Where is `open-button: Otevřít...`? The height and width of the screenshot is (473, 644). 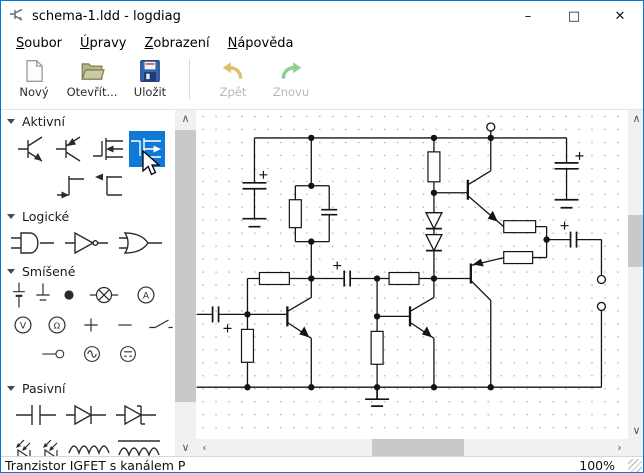
open-button: Otevřít... is located at coordinates (92, 80).